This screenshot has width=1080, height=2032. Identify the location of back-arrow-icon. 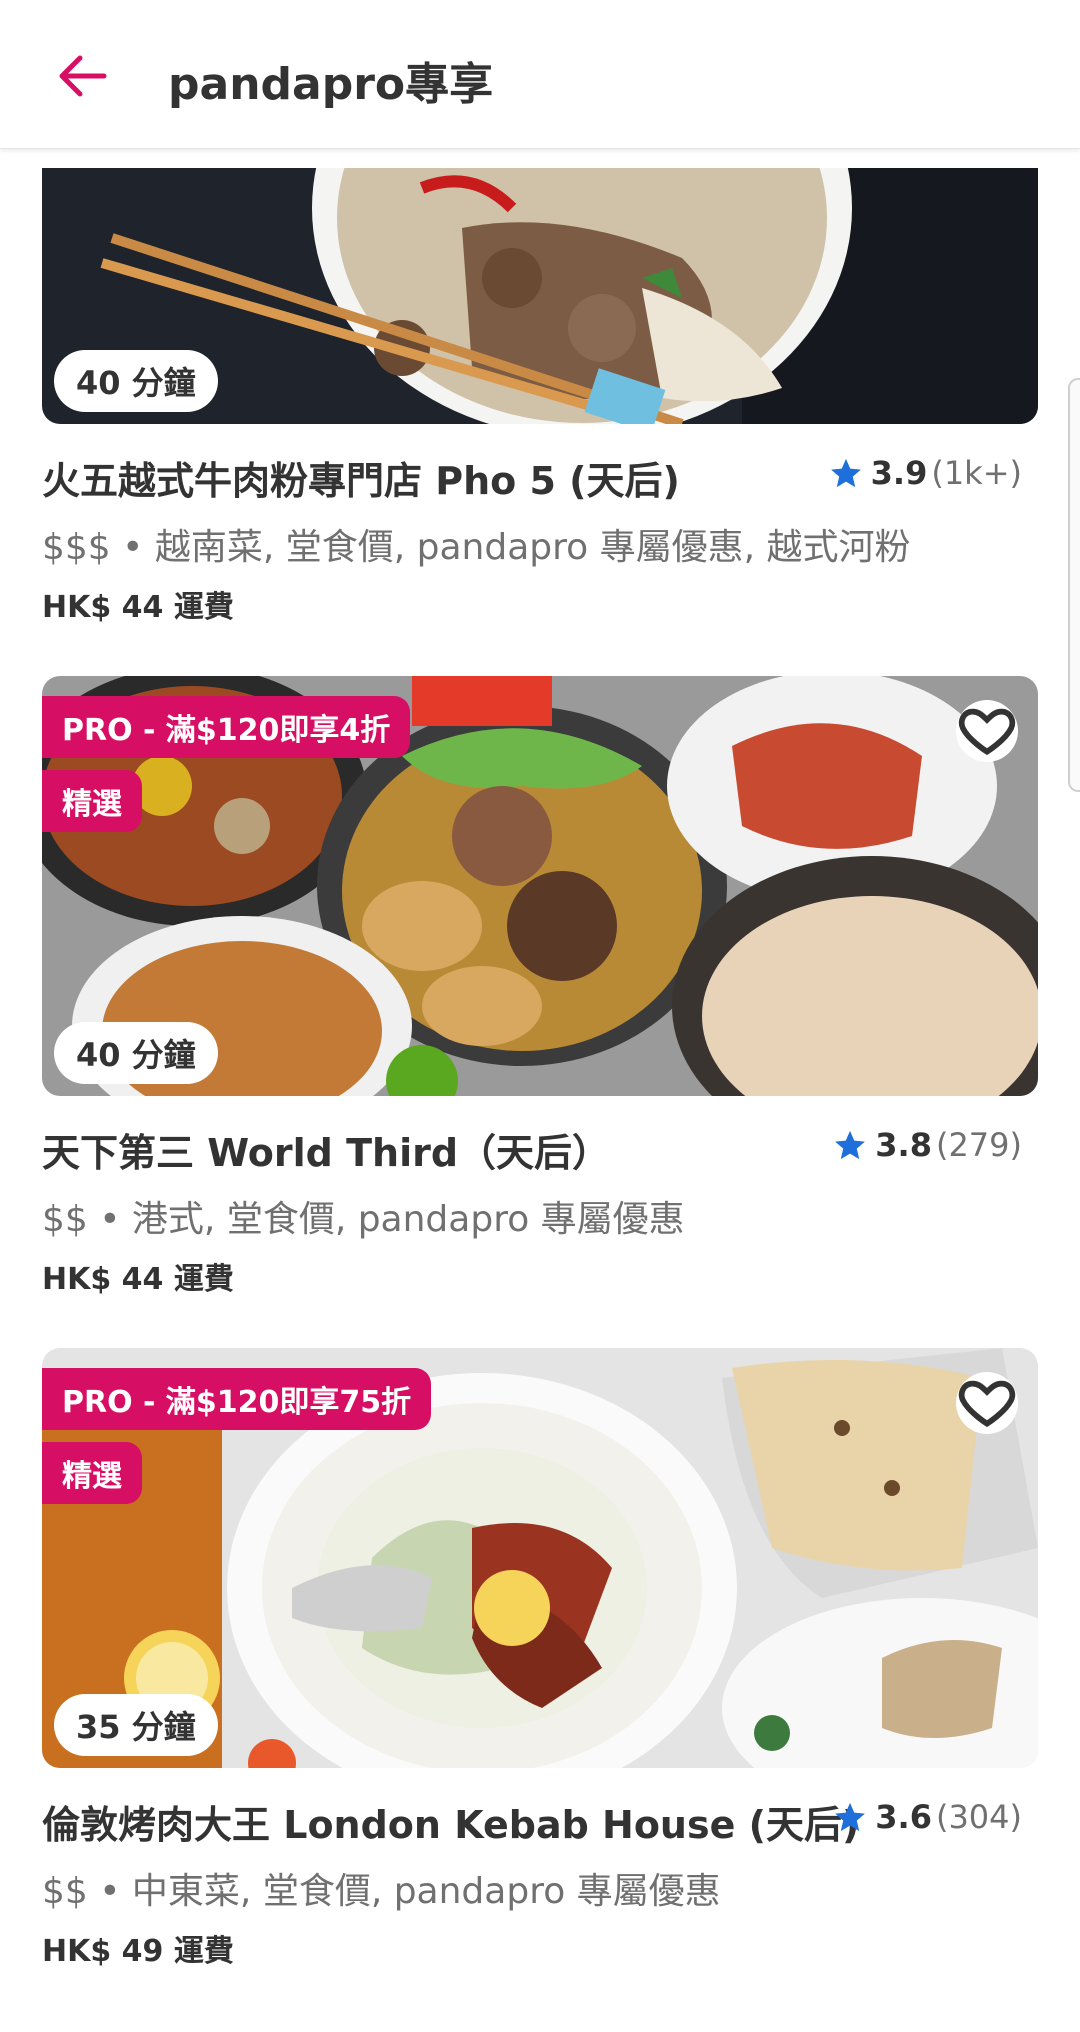
(83, 76).